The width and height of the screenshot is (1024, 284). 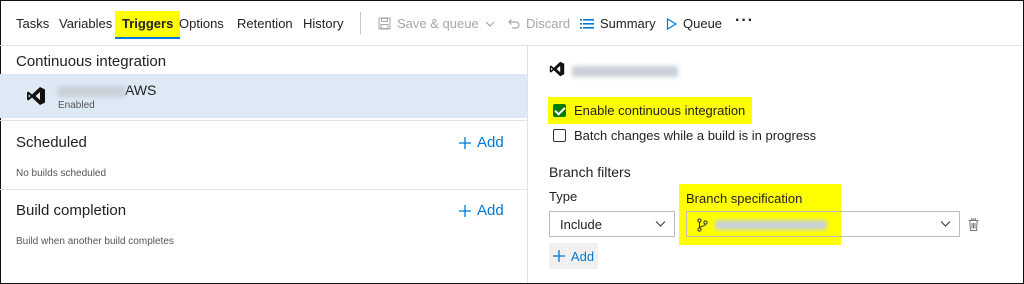 I want to click on summary-label: Summary, so click(x=628, y=23).